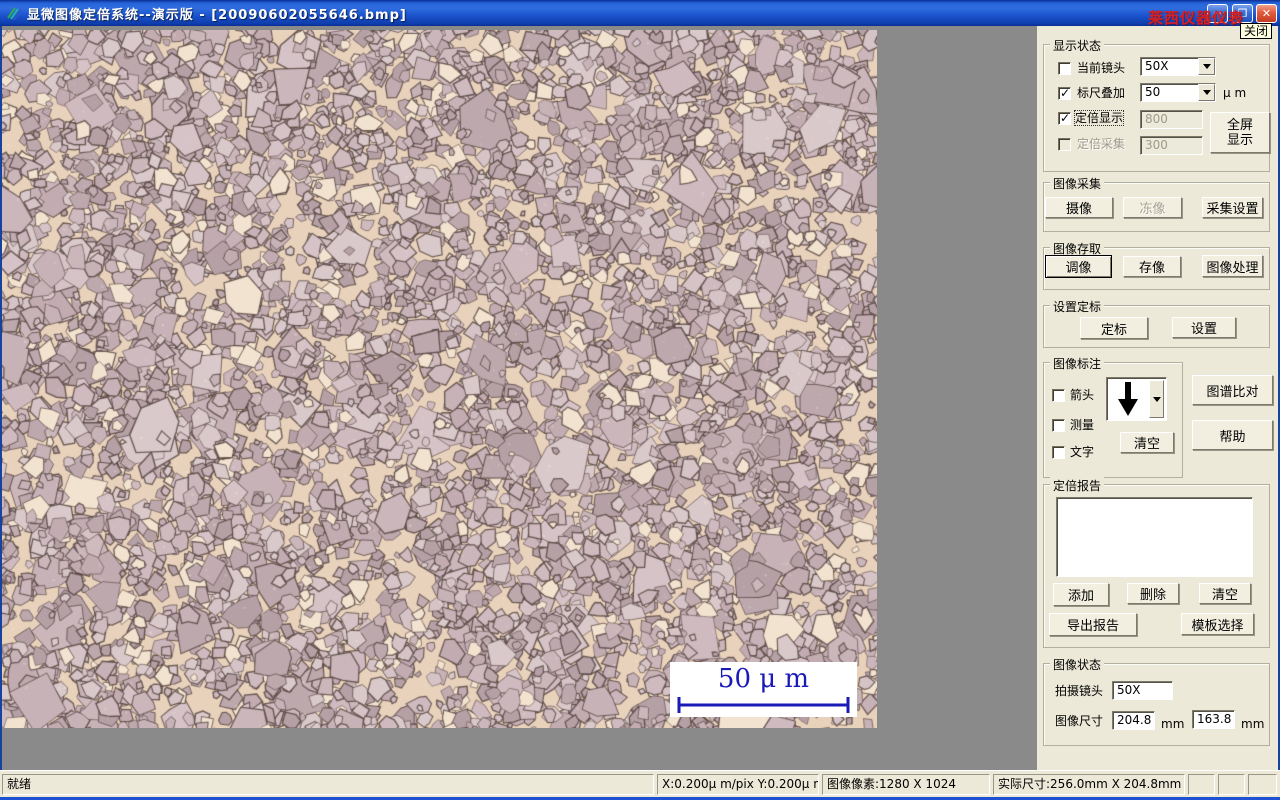 The image size is (1280, 800). I want to click on atlas-compare-button: 图谱比对, so click(1232, 390).